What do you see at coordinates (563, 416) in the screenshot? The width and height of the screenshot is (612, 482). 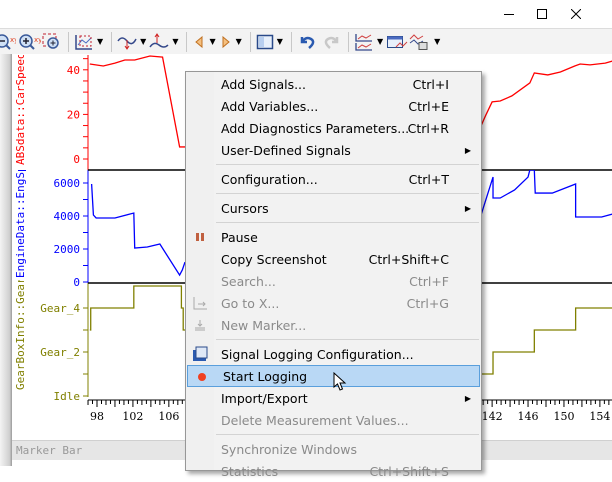 I see `x-tick-label: 150` at bounding box center [563, 416].